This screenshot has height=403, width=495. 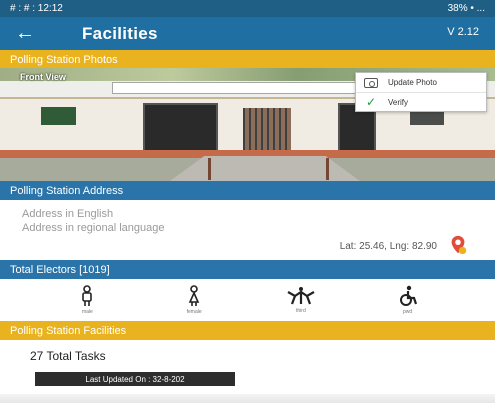 I want to click on app-version: V 2.12, so click(x=463, y=32).